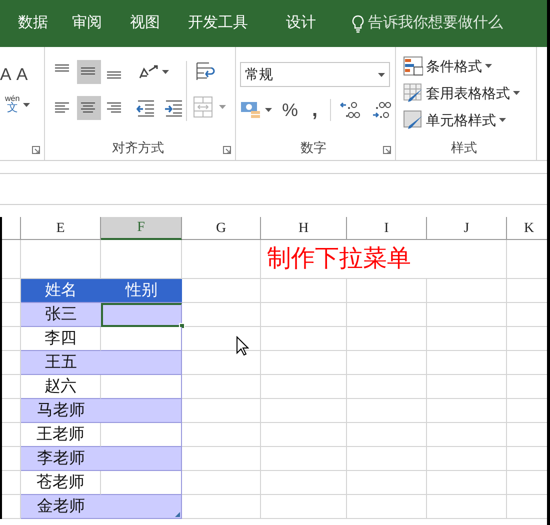 The width and height of the screenshot is (550, 525). Describe the element at coordinates (387, 228) in the screenshot. I see `column-header: I` at that location.